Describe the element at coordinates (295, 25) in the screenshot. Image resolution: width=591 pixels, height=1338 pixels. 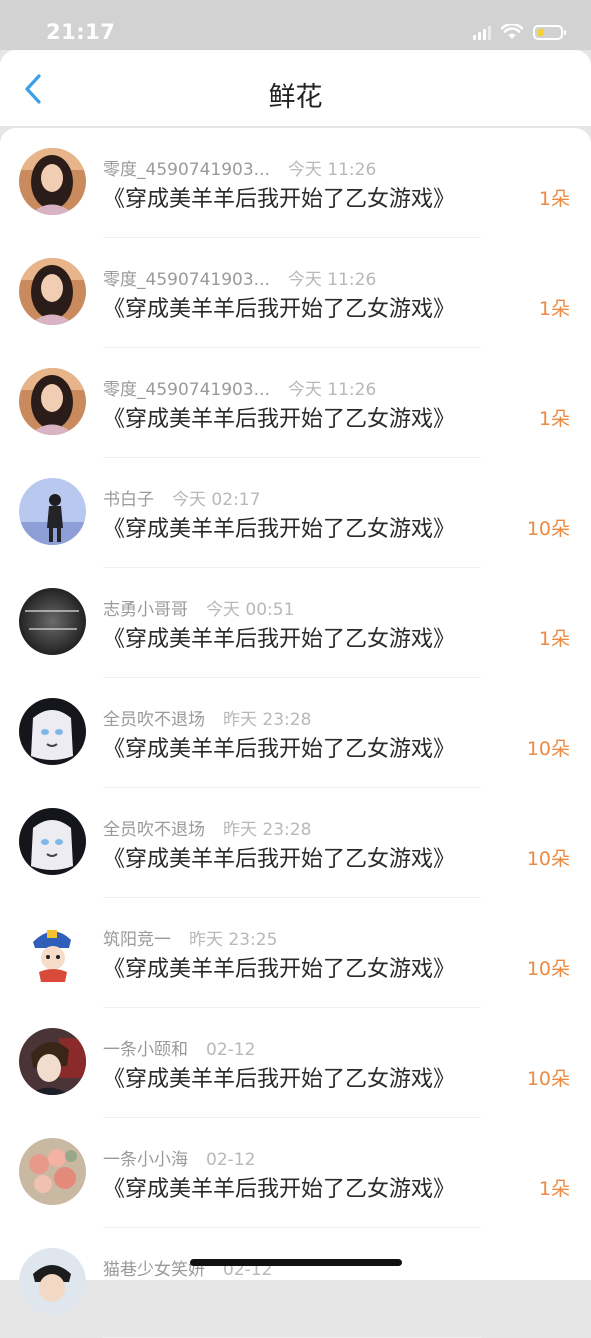
I see `status-bar: 21:17` at that location.